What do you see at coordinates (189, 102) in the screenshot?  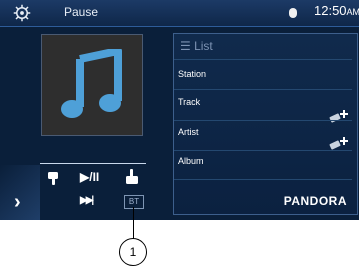 I see `track-label: Track` at bounding box center [189, 102].